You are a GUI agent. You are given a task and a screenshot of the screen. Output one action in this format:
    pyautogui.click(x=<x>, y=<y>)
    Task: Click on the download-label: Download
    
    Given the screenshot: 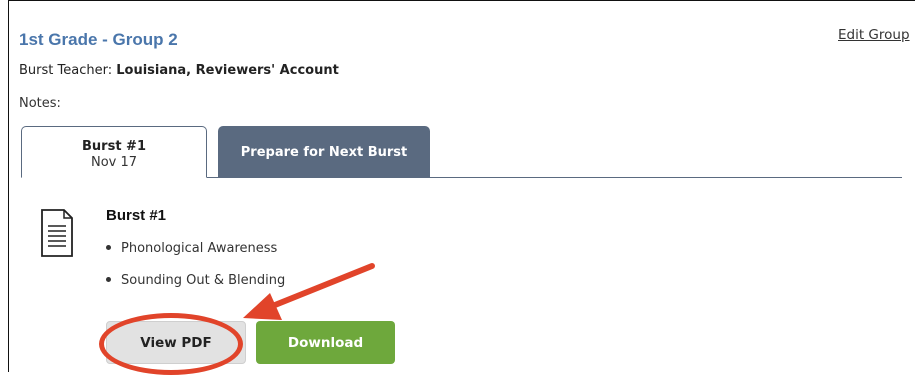 What is the action you would take?
    pyautogui.click(x=325, y=342)
    